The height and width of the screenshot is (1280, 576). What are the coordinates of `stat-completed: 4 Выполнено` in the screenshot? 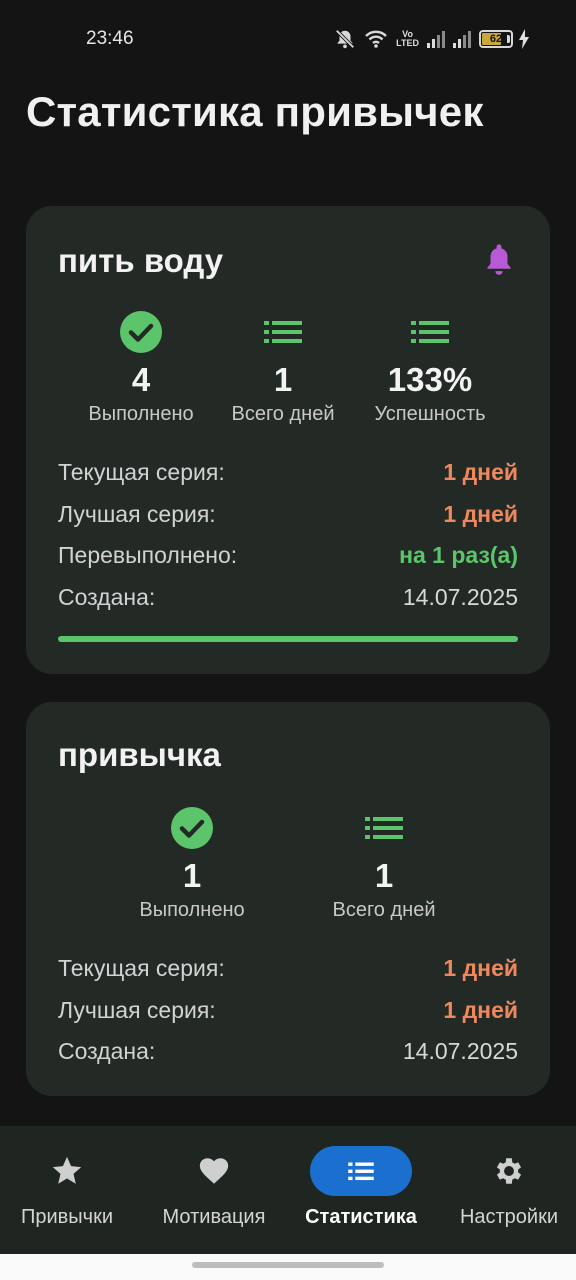 It's located at (141, 368).